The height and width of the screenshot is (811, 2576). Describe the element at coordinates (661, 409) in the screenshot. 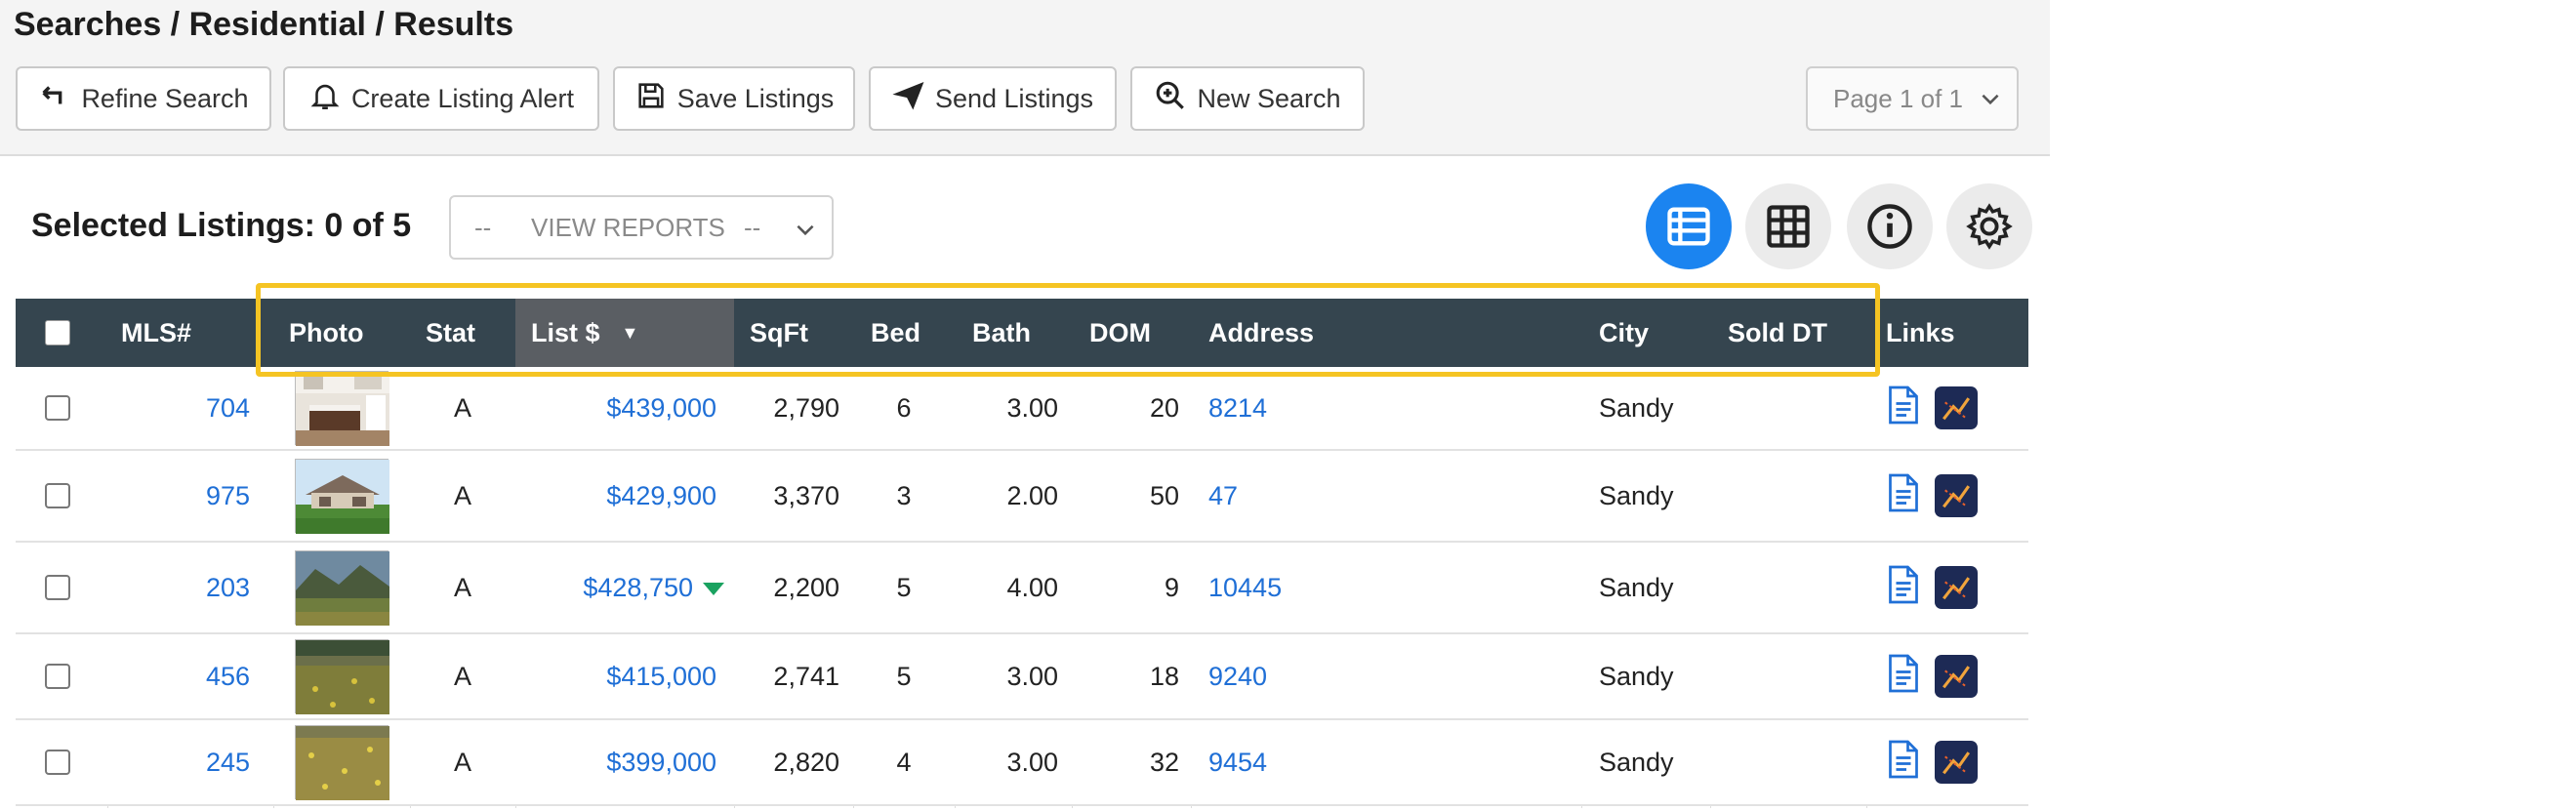

I see `list-price-link: $439,000` at that location.